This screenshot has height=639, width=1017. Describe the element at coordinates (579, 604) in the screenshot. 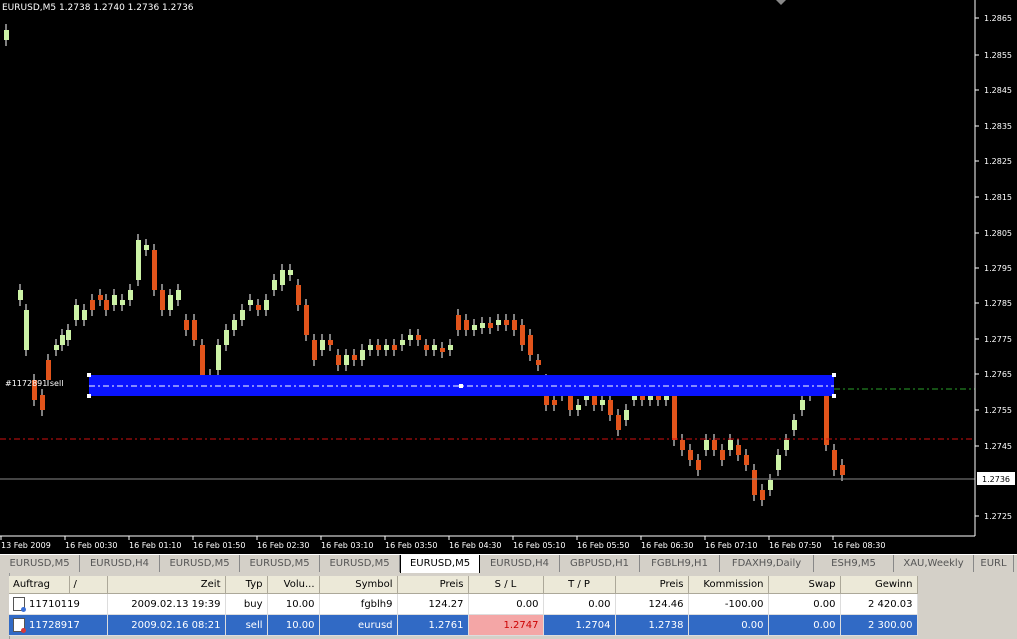

I see `tp-cell: 0.00` at that location.